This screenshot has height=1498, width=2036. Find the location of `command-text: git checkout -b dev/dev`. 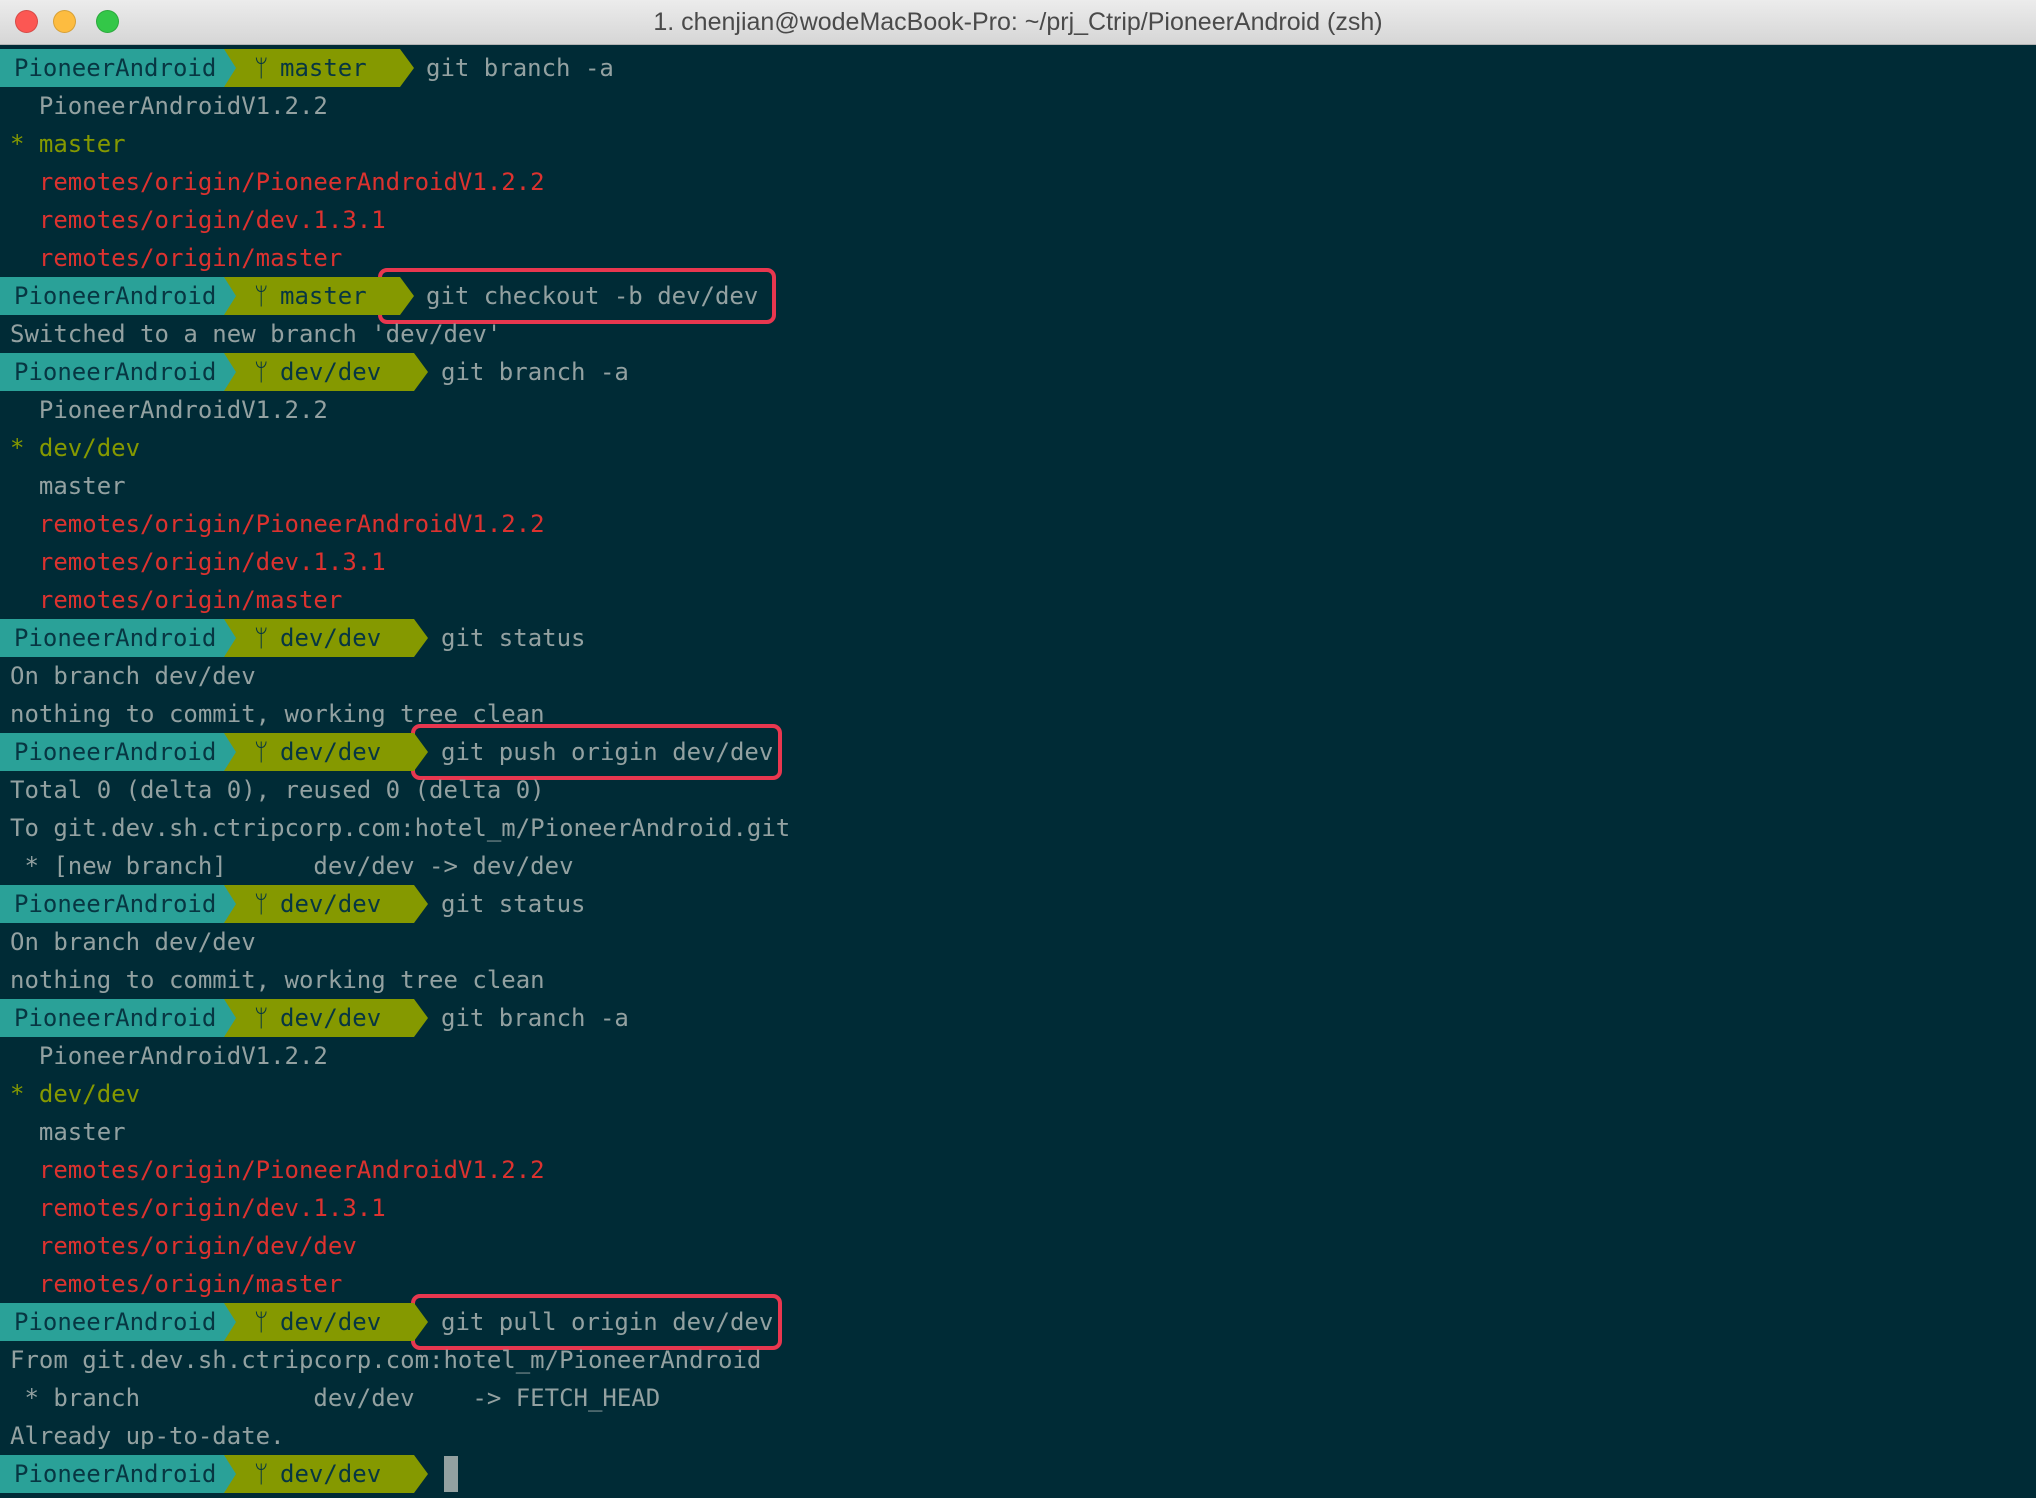

command-text: git checkout -b dev/dev is located at coordinates (592, 296).